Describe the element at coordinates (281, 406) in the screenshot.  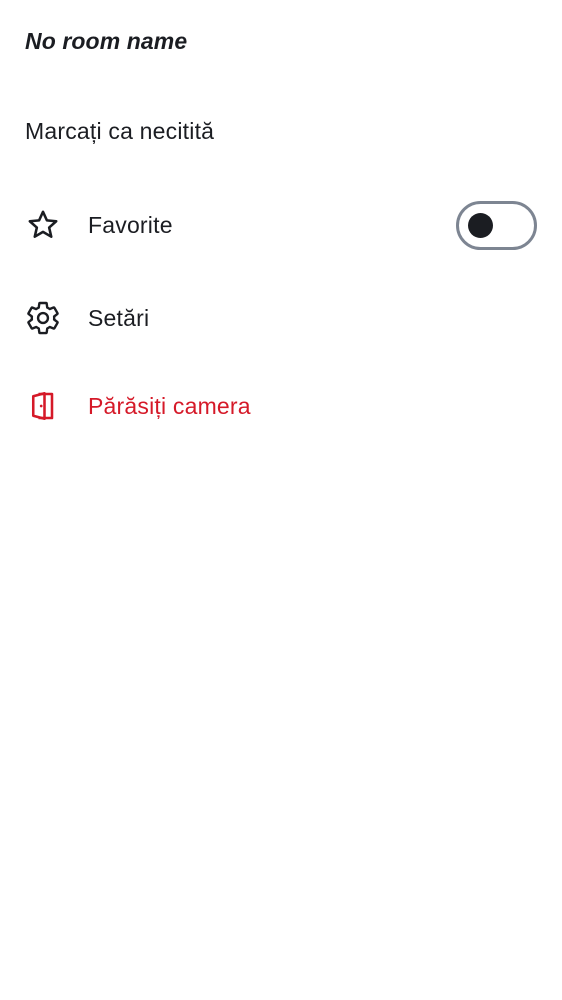
I see `leave-room-item: Părăsiți camera` at that location.